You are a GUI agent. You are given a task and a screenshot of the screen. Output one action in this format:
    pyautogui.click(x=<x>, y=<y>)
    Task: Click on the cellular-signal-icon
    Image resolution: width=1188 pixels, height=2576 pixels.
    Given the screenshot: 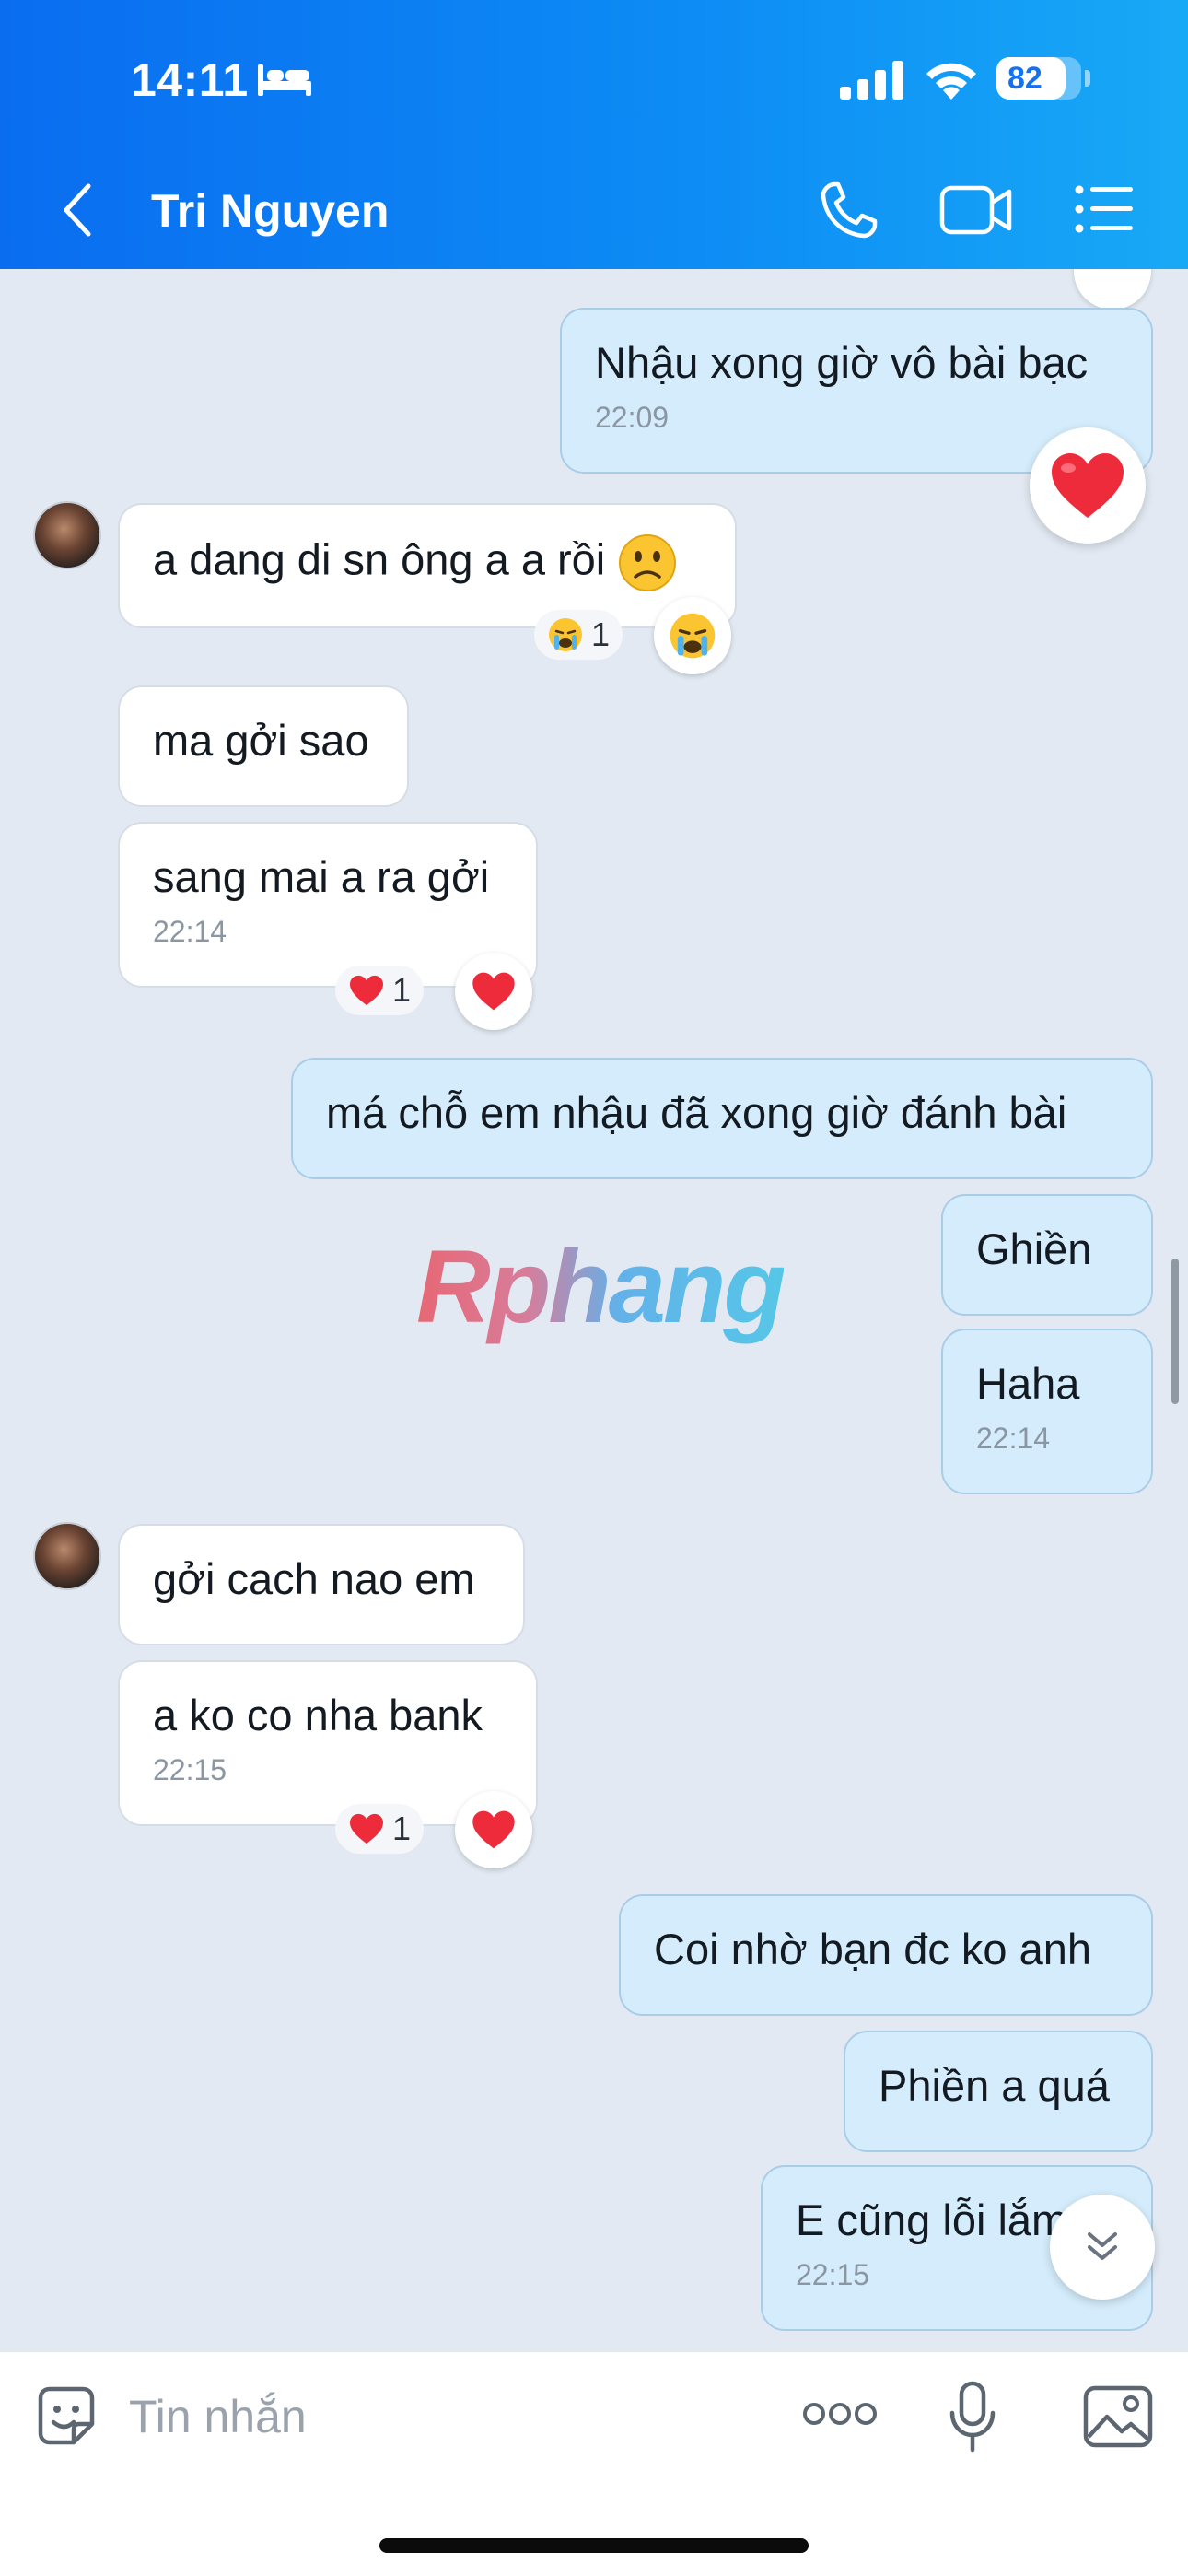 What is the action you would take?
    pyautogui.click(x=871, y=80)
    